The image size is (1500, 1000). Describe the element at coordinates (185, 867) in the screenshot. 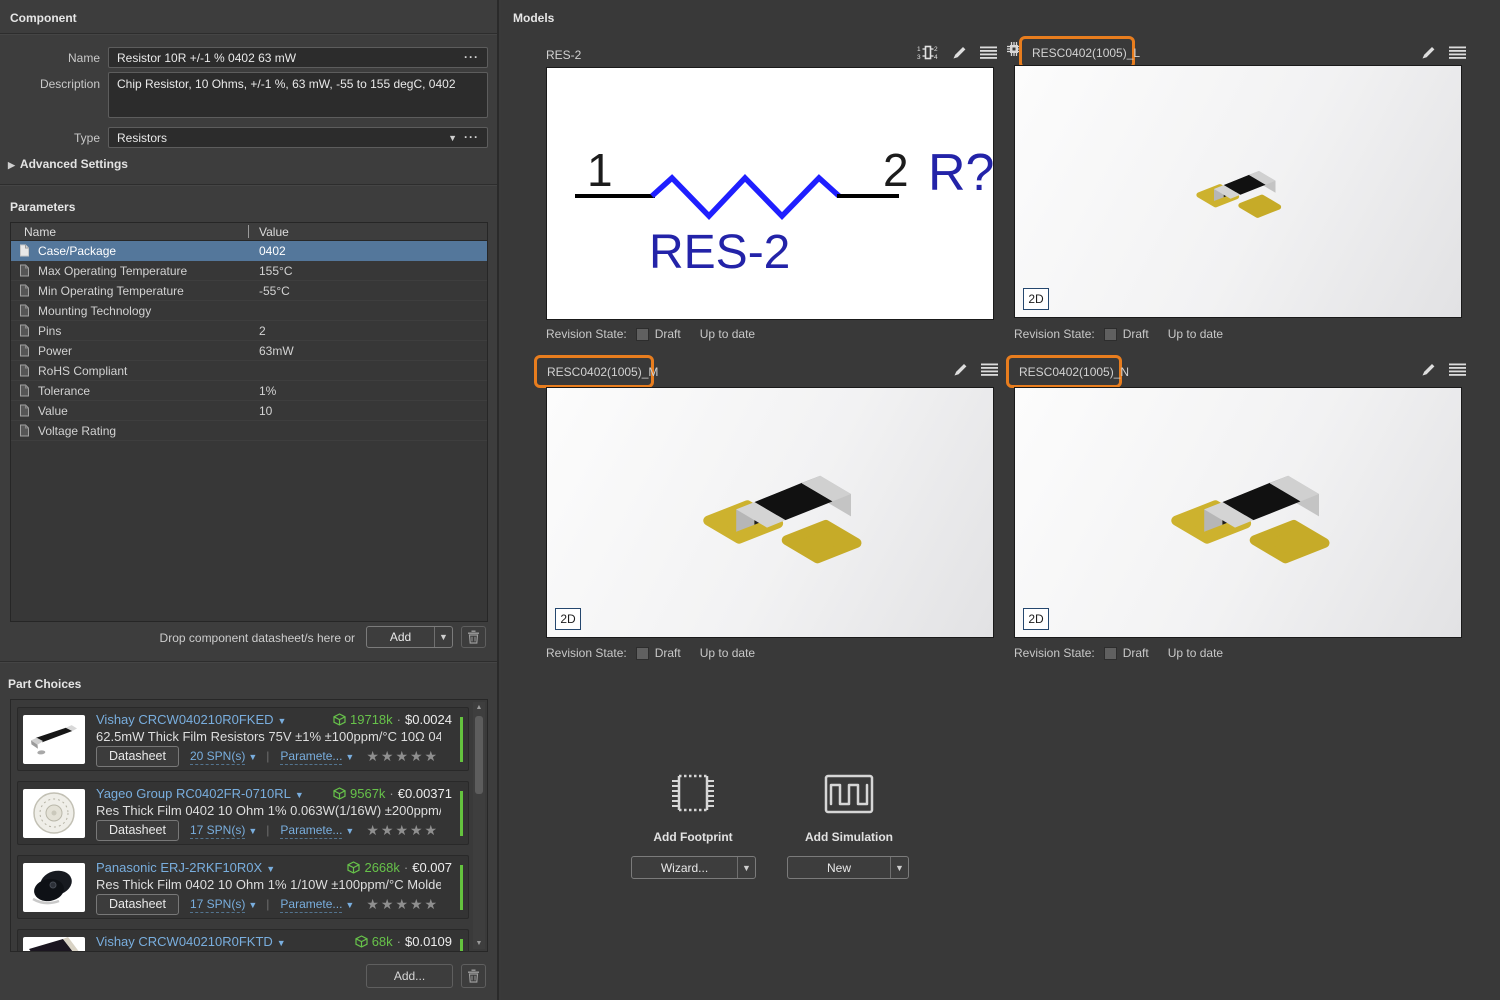

I see `part-title-link: Panasonic ERJ-2RKF10R0X ▼` at that location.